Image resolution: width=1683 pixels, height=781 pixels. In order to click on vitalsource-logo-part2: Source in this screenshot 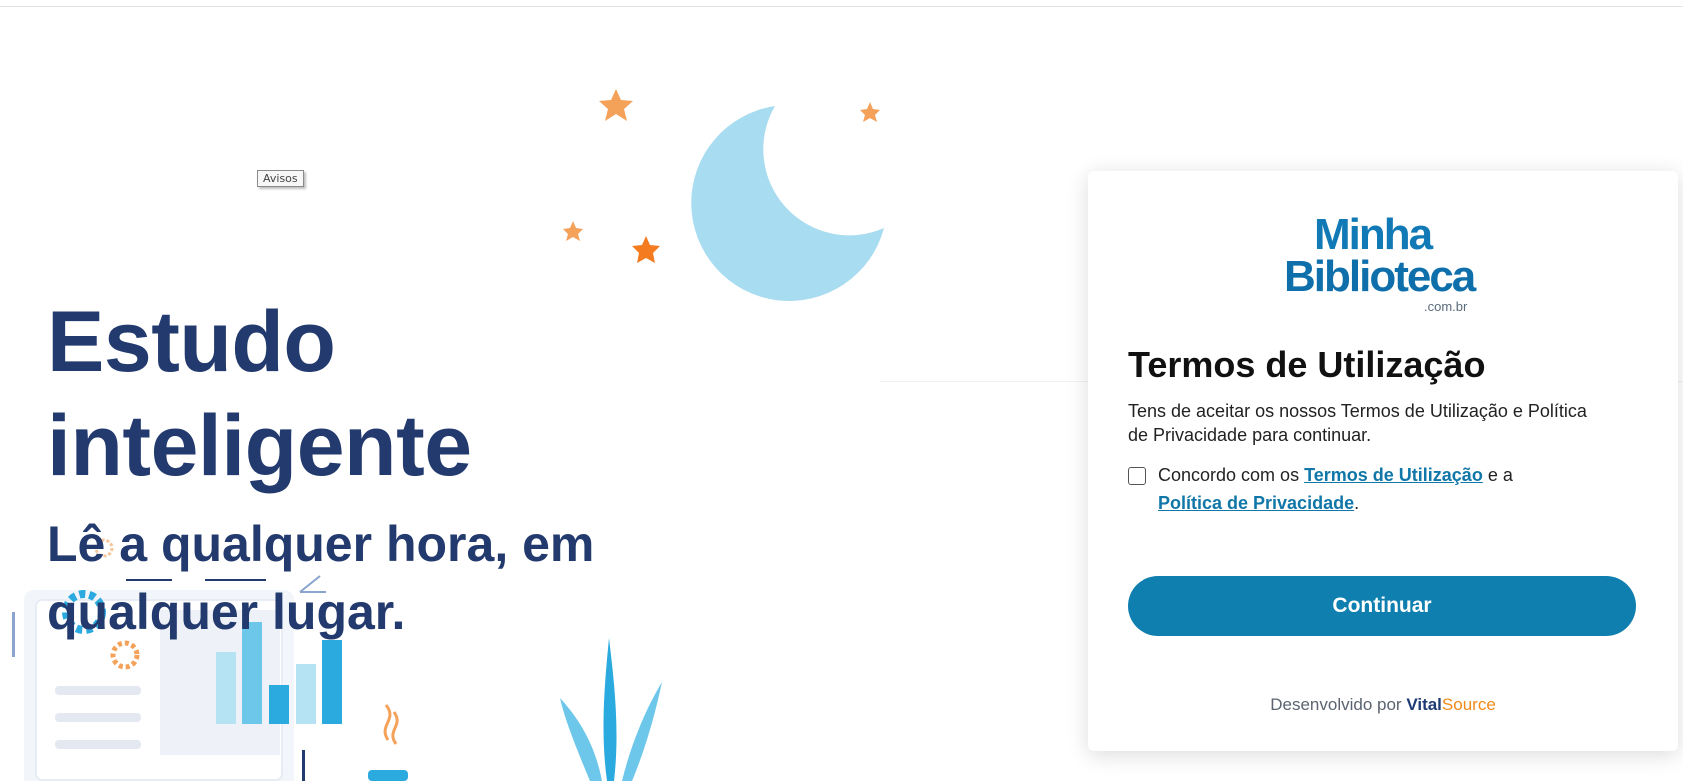, I will do `click(1468, 704)`.